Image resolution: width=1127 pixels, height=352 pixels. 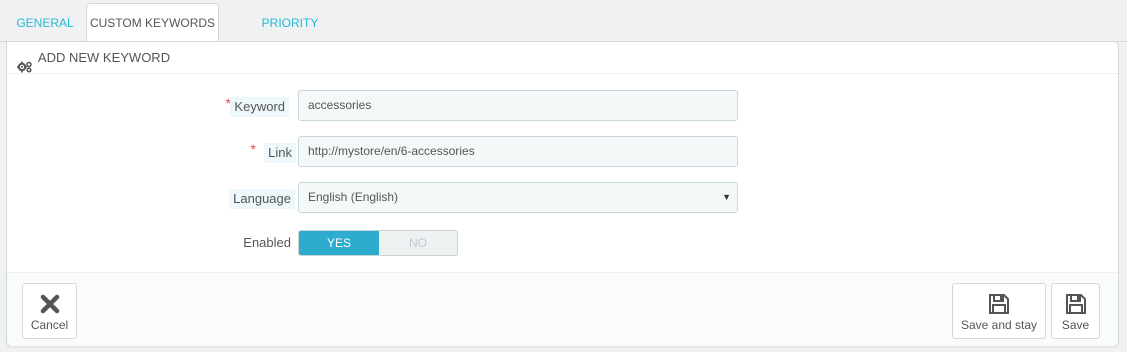 What do you see at coordinates (1075, 325) in the screenshot?
I see `save-label: Save` at bounding box center [1075, 325].